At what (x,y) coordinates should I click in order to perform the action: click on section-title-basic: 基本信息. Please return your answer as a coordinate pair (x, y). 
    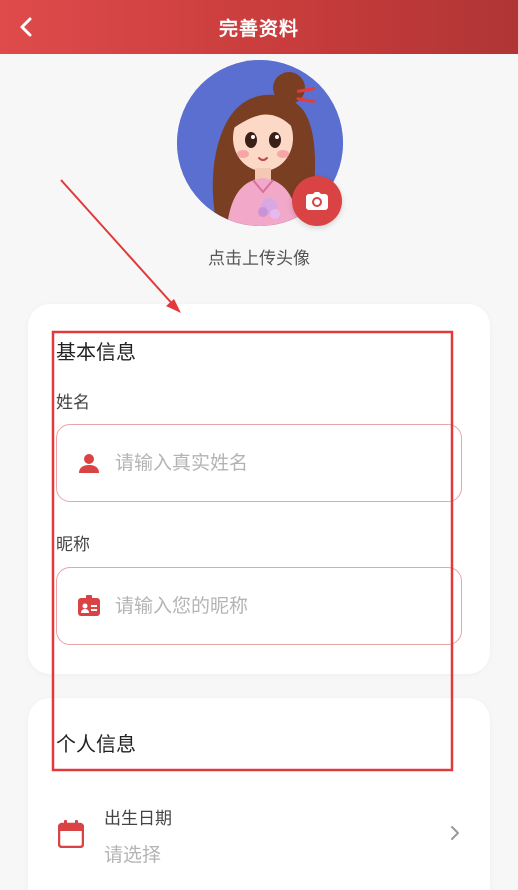
    Looking at the image, I should click on (96, 352).